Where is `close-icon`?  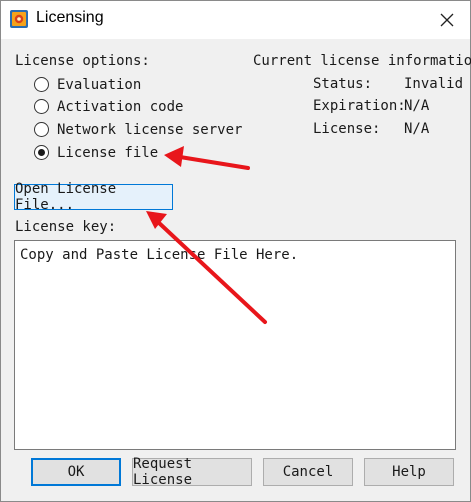
close-icon is located at coordinates (447, 20).